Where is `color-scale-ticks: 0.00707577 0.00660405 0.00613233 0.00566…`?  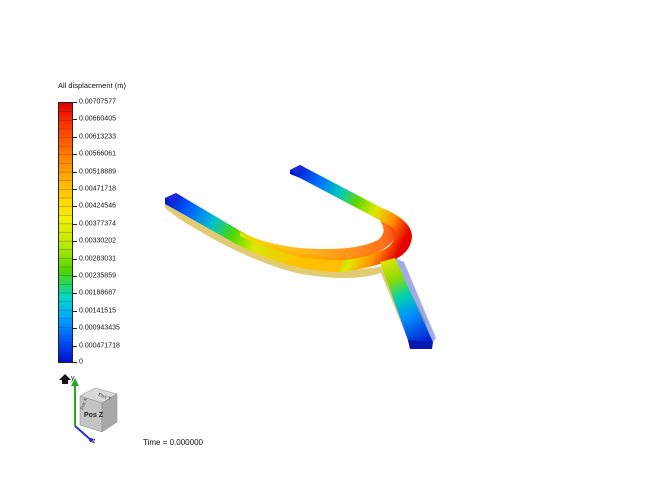 color-scale-ticks: 0.00707577 0.00660405 0.00613233 0.00566… is located at coordinates (108, 232).